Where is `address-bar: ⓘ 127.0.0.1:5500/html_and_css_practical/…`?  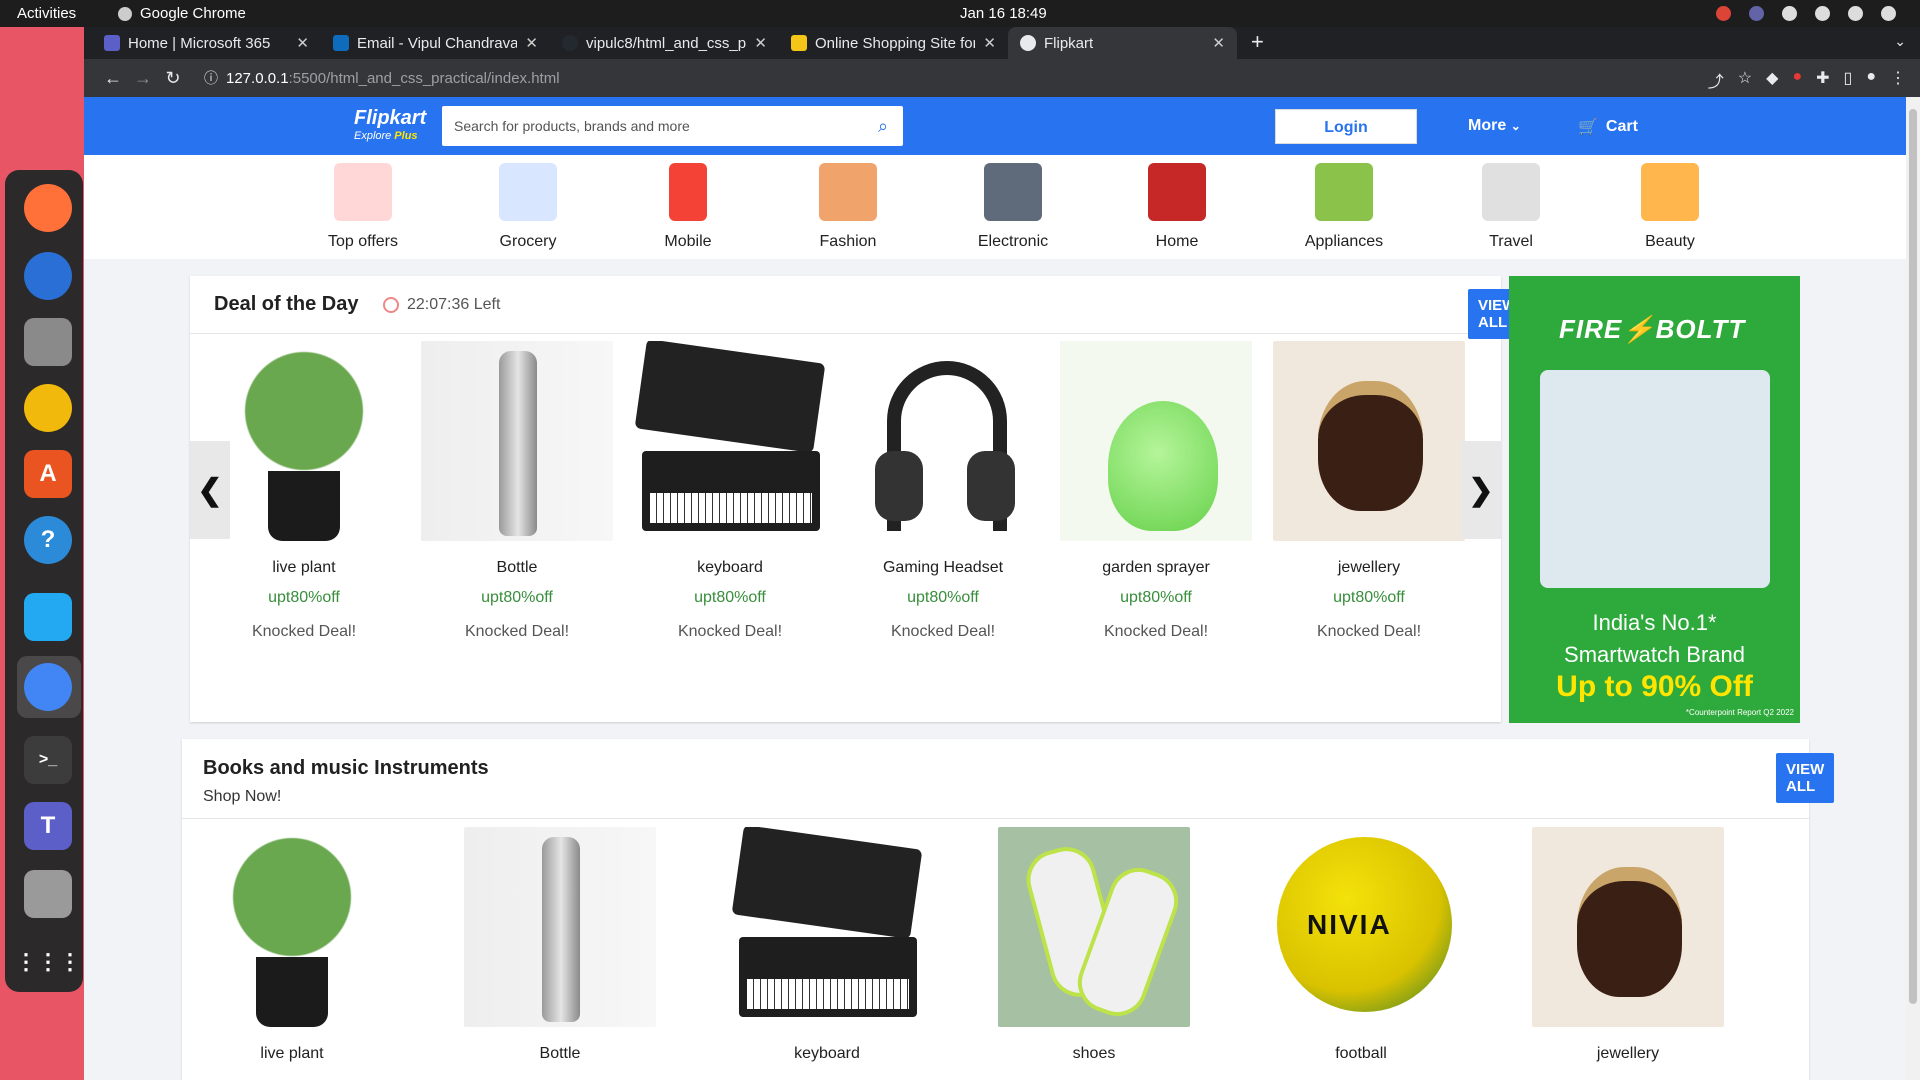
address-bar: ⓘ 127.0.0.1:5500/html_and_css_practical/… is located at coordinates (382, 78).